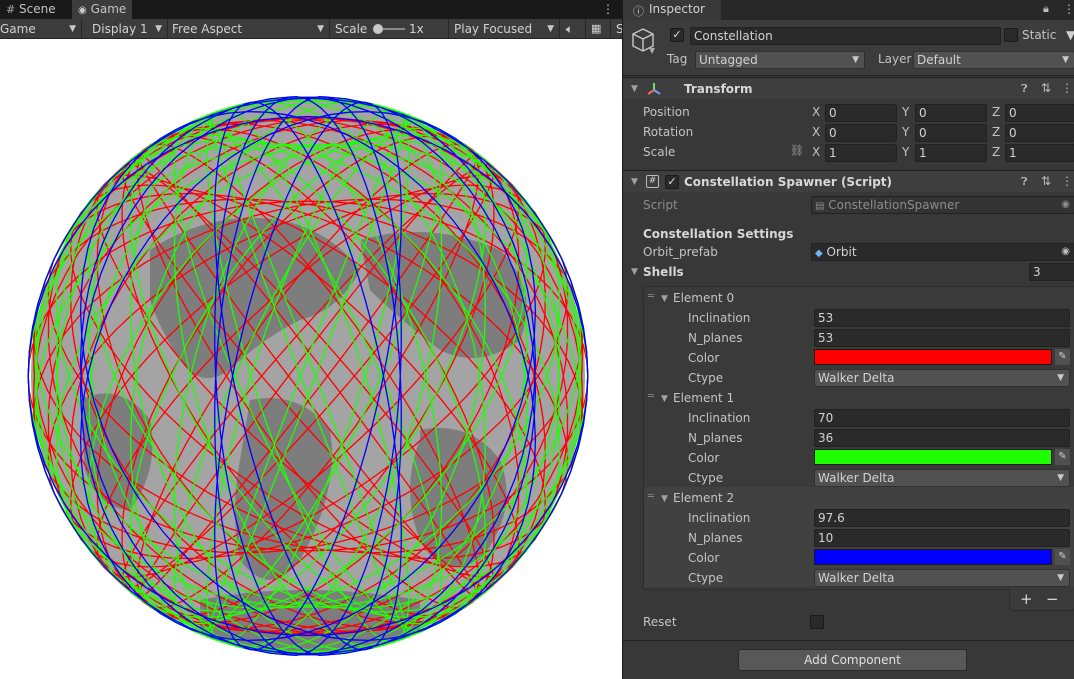  I want to click on n-planes-field: 53, so click(942, 338).